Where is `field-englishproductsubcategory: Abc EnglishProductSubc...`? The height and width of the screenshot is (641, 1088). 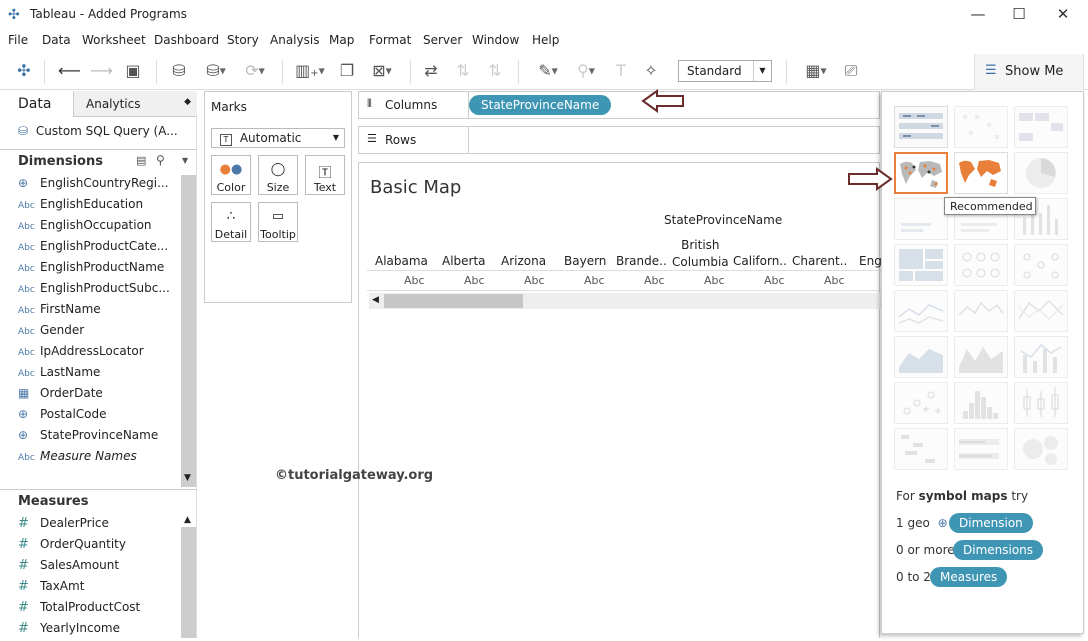
field-englishproductsubcategory: Abc EnglishProductSubc... is located at coordinates (98, 291).